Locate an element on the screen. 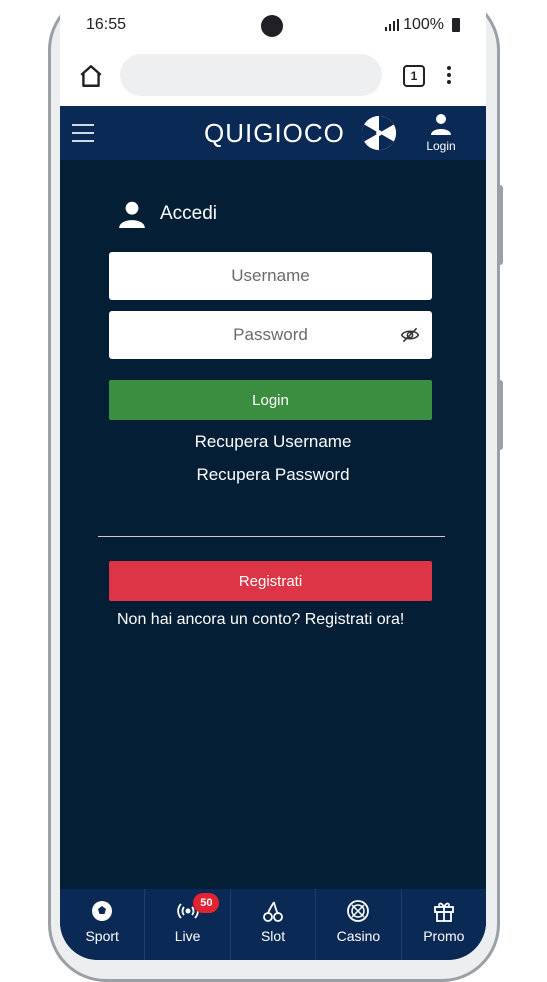 This screenshot has width=547, height=982. nav-live: 50 Live is located at coordinates (188, 924).